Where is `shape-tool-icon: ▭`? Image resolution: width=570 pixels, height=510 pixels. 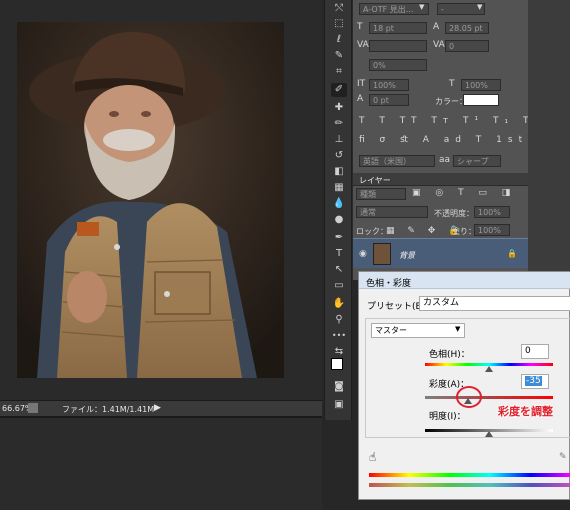 shape-tool-icon: ▭ is located at coordinates (339, 286).